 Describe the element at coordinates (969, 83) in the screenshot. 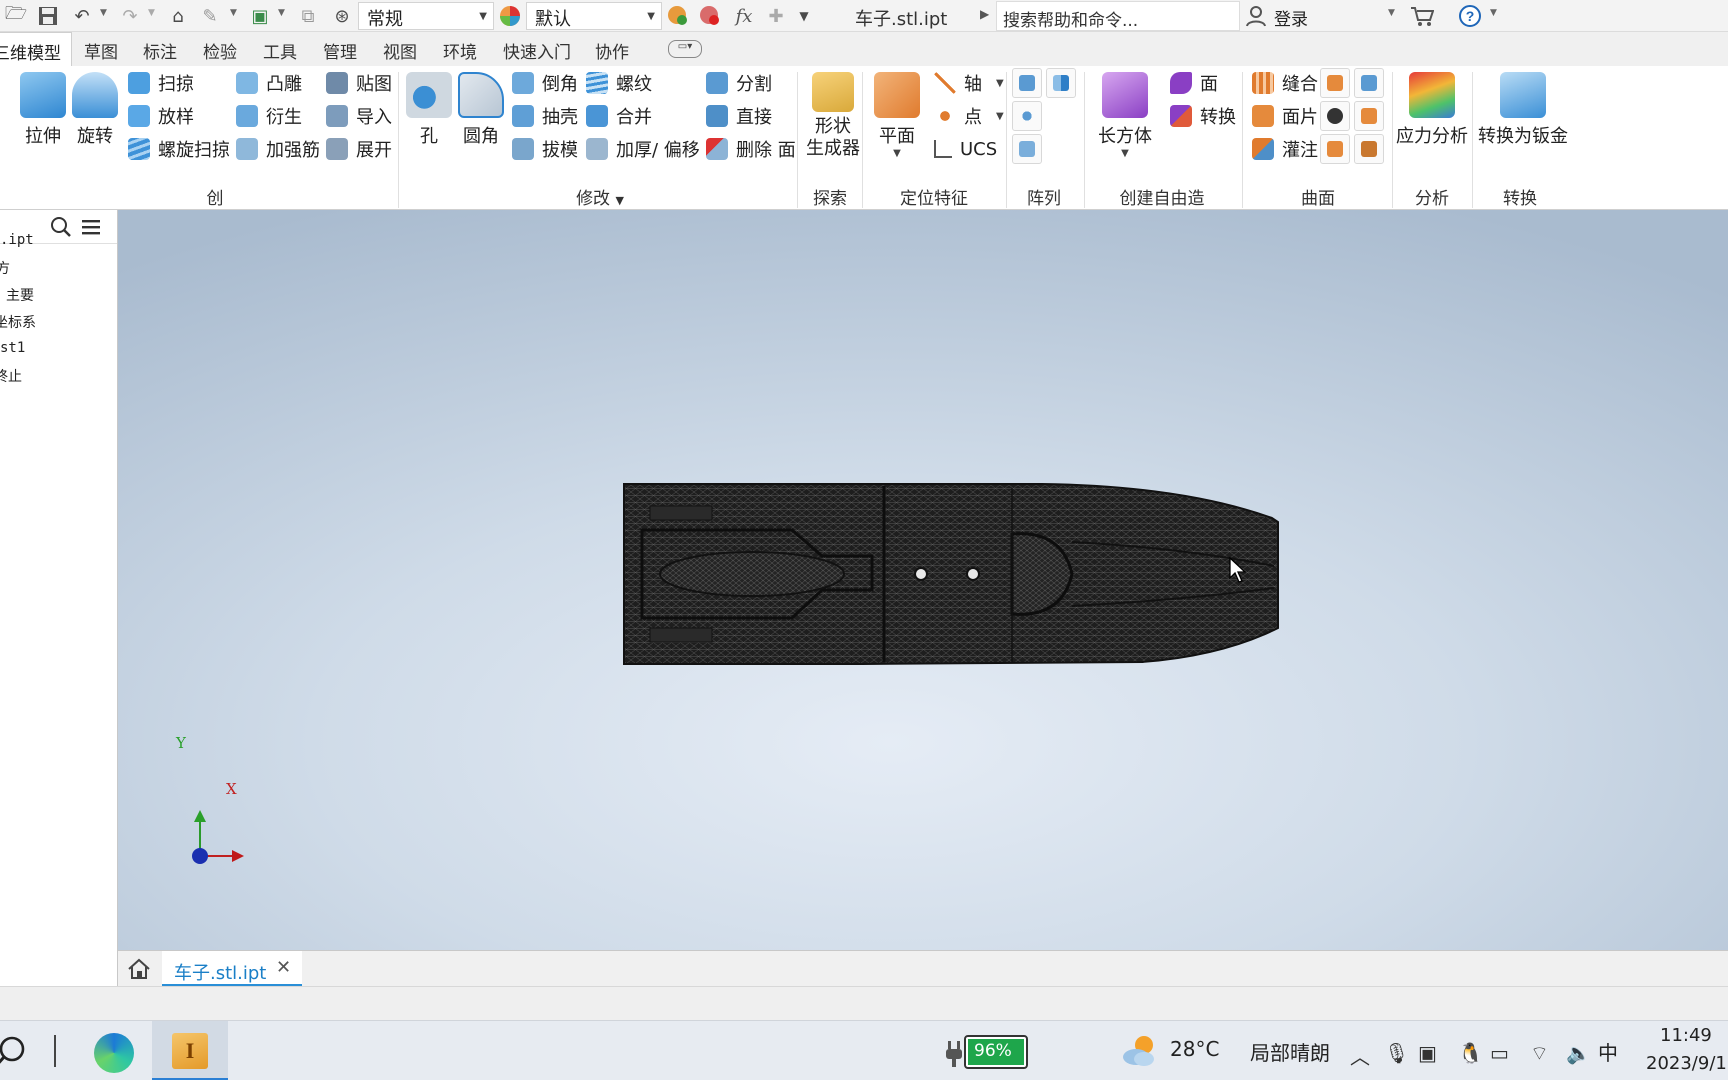

I see `axis-button: 轴 ▼` at that location.